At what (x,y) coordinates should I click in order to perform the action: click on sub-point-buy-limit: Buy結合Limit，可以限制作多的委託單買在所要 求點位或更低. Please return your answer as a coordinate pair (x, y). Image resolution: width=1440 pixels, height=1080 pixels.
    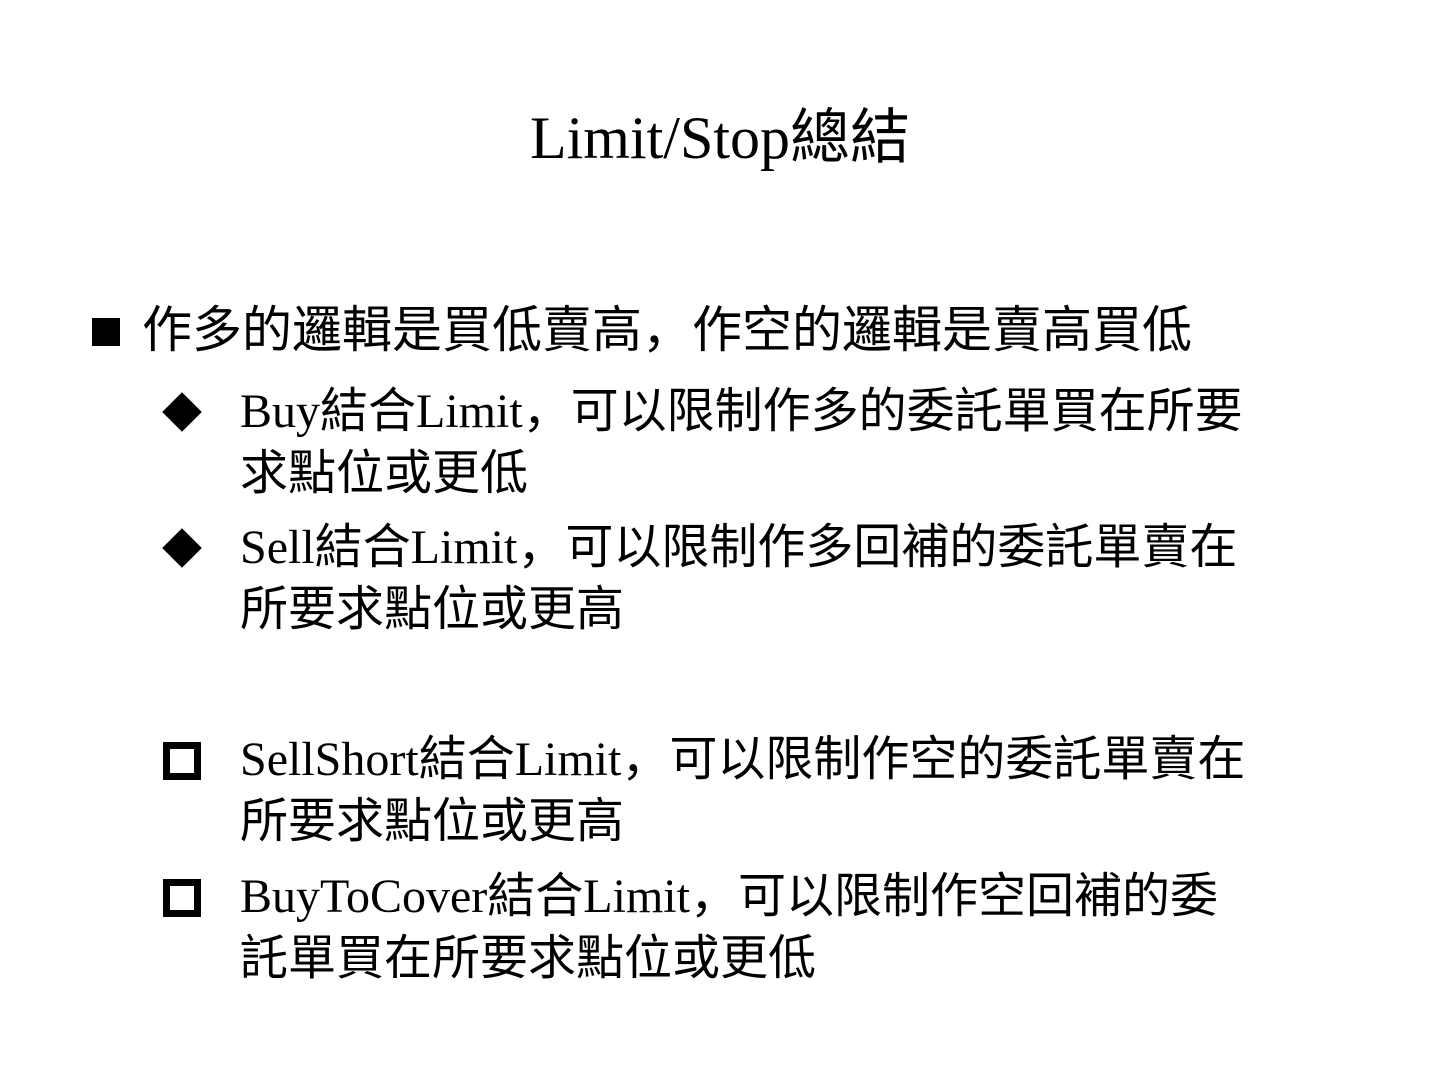
    Looking at the image, I should click on (741, 442).